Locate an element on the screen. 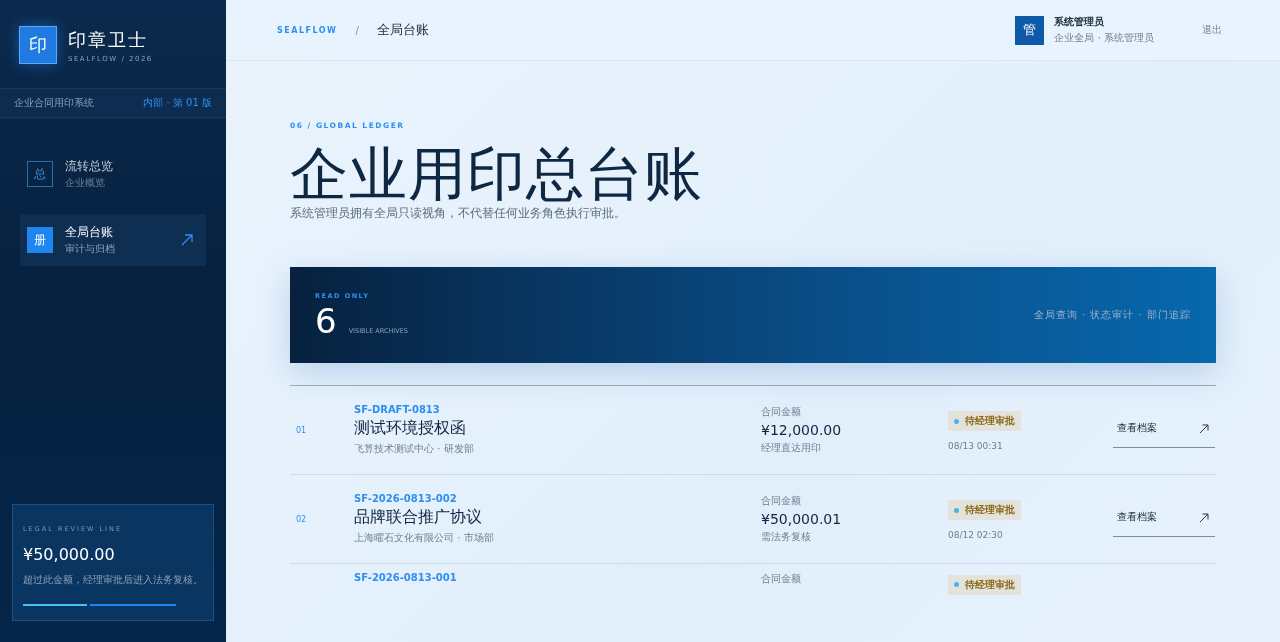  brand-name: 印章卫士 is located at coordinates (108, 39).